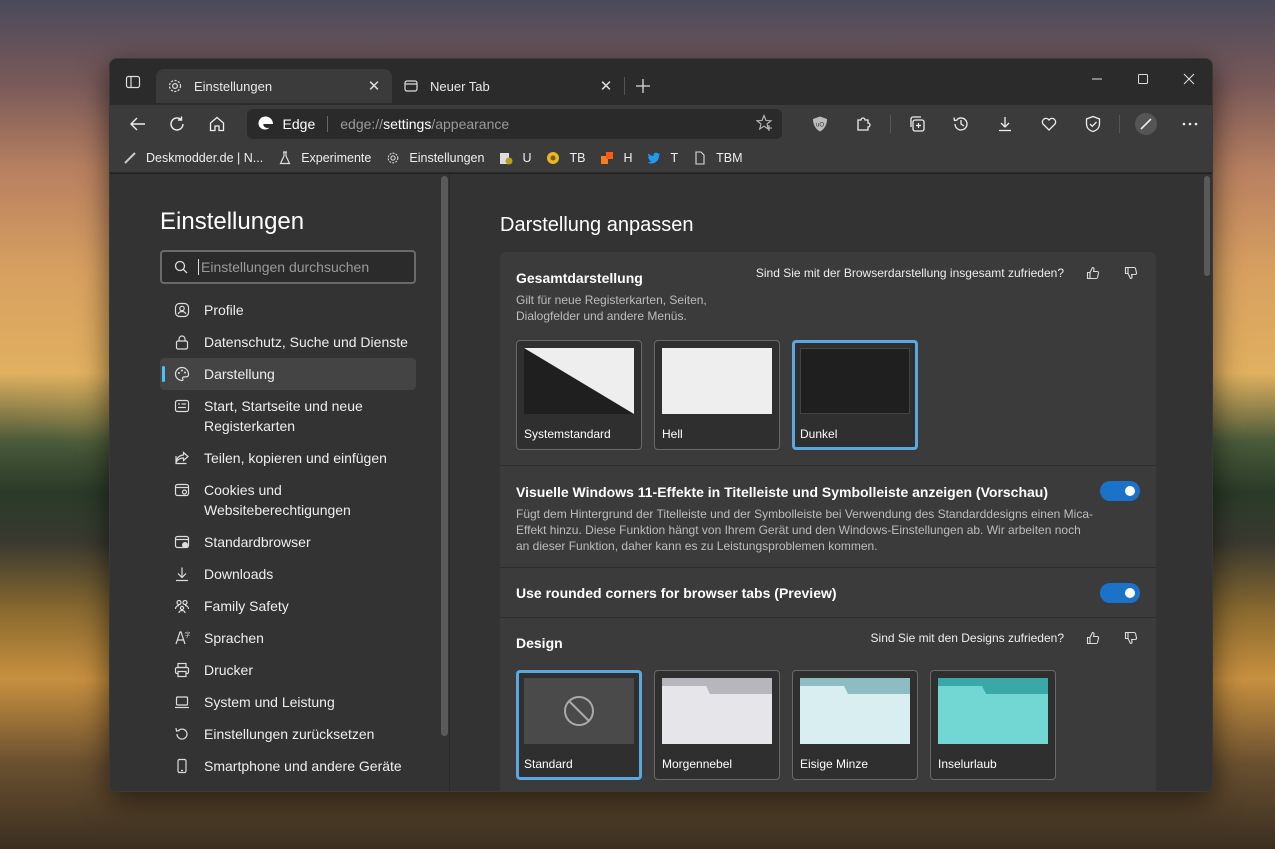 The width and height of the screenshot is (1275, 849). I want to click on tab-actions-button, so click(133, 82).